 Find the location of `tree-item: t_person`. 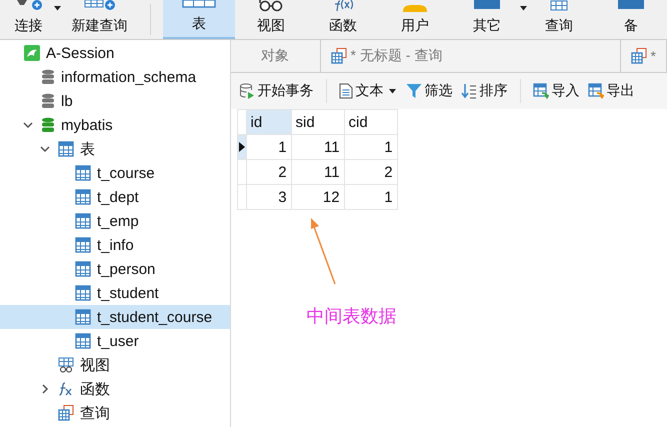

tree-item: t_person is located at coordinates (115, 269).